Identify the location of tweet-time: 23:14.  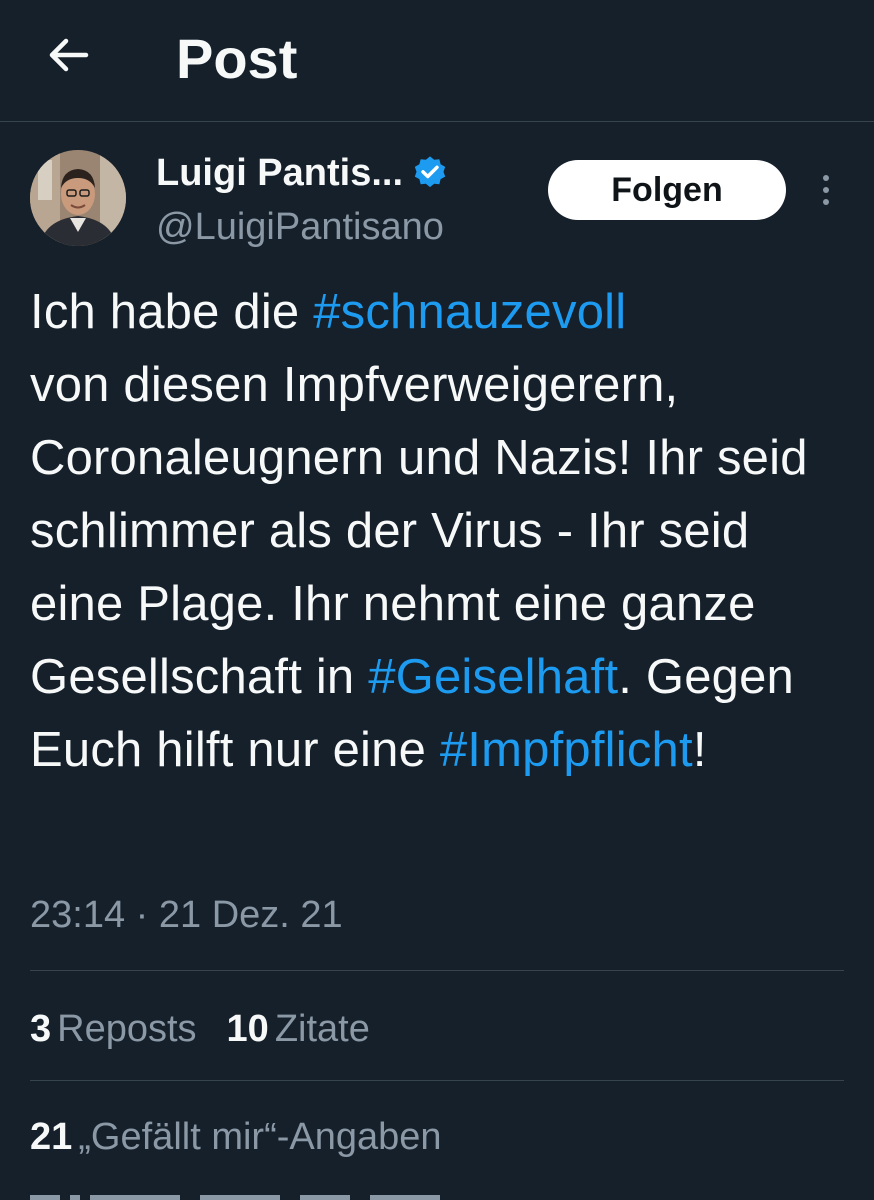
(77, 915).